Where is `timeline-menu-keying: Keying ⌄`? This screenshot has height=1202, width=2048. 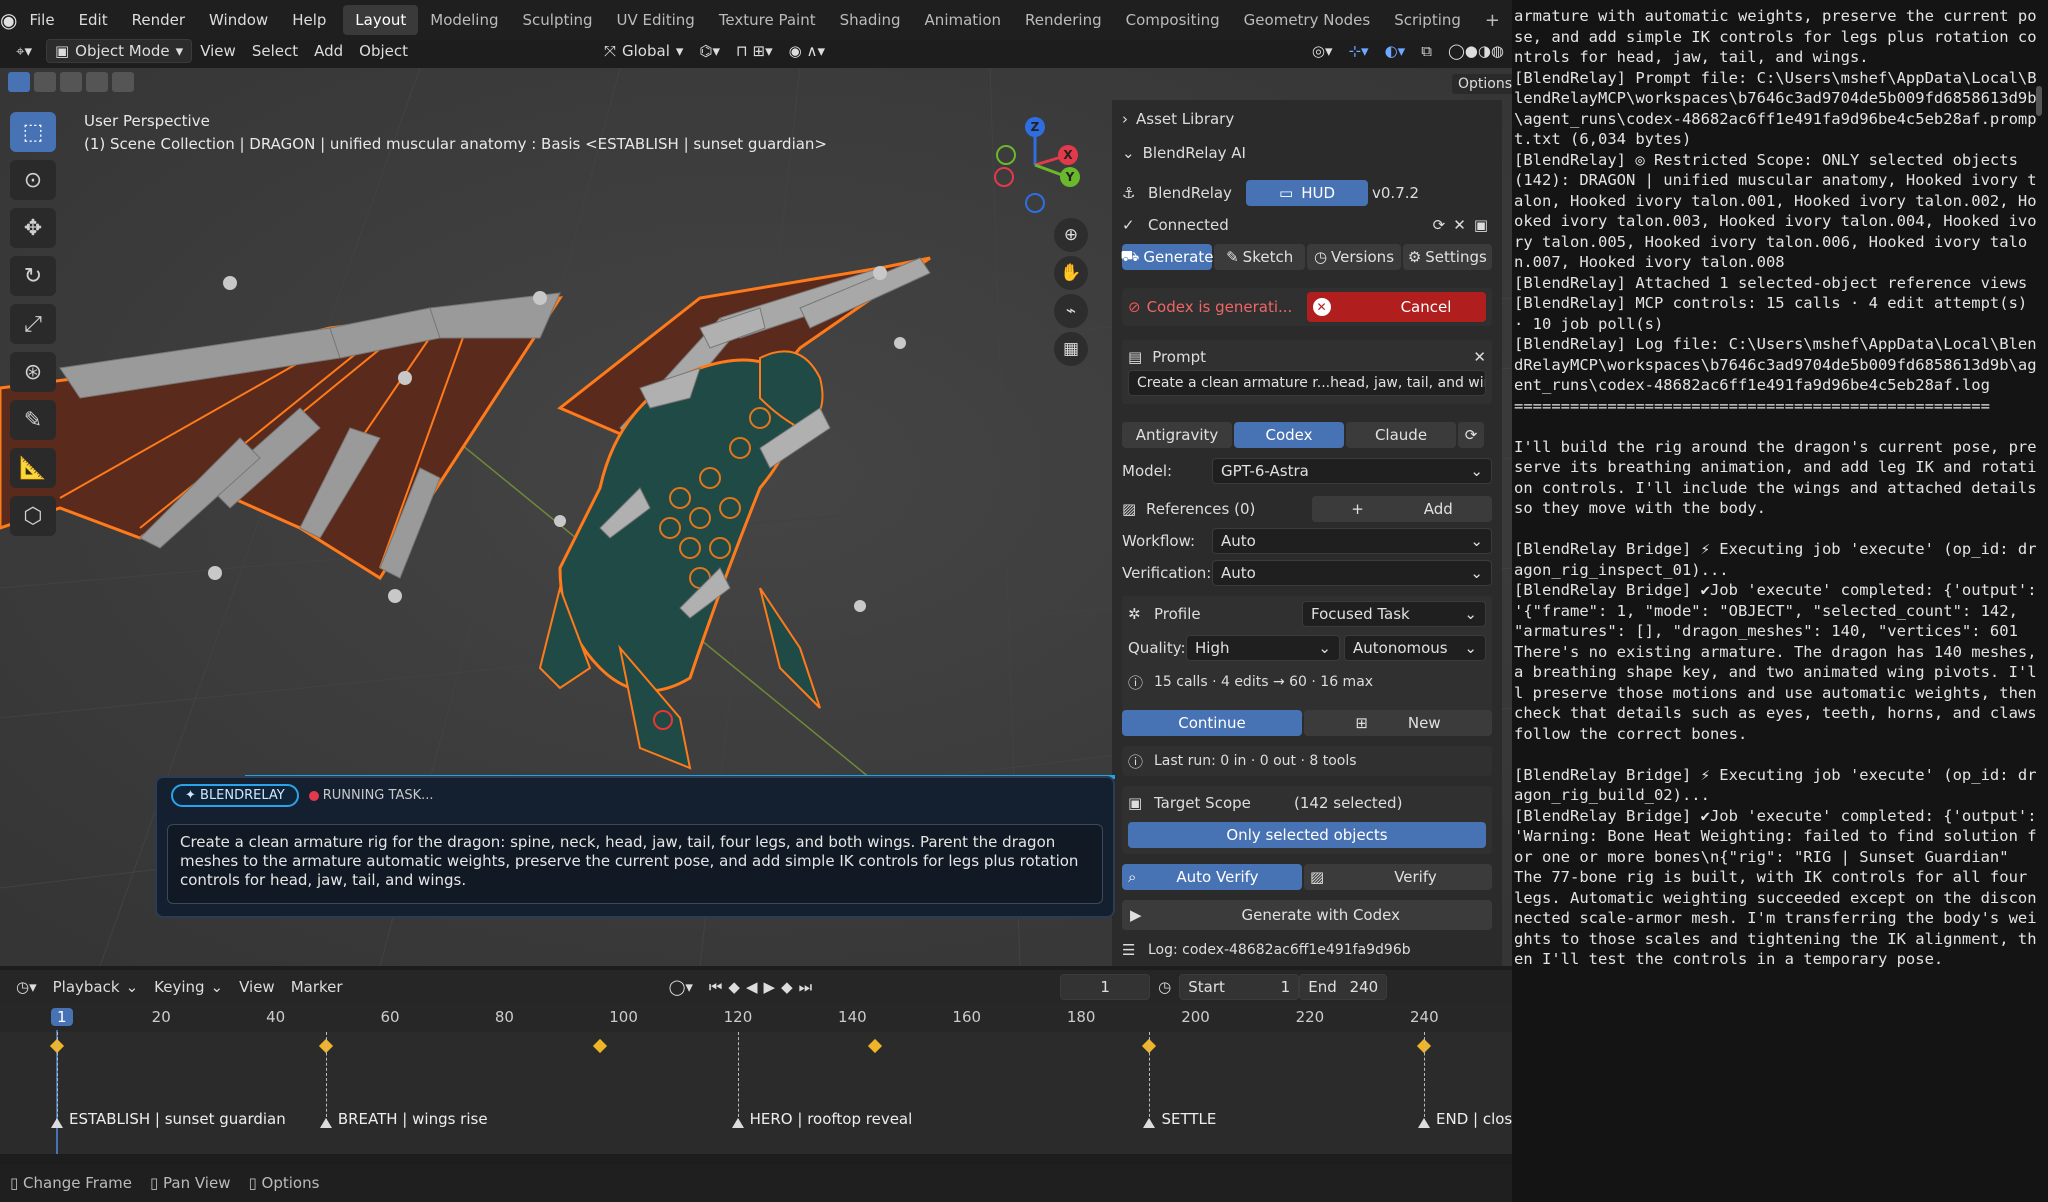 timeline-menu-keying: Keying ⌄ is located at coordinates (188, 987).